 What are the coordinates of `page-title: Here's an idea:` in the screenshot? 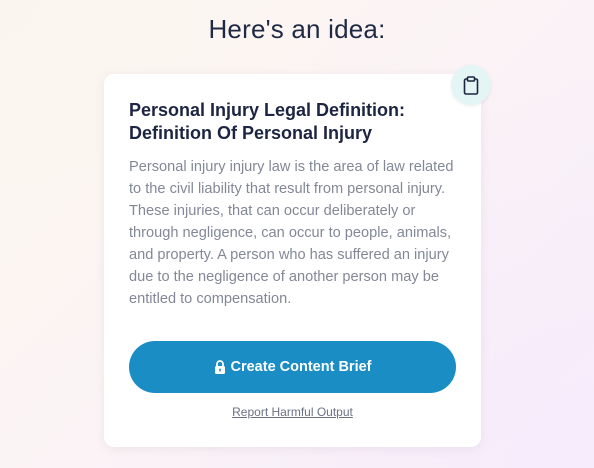 It's located at (297, 29).